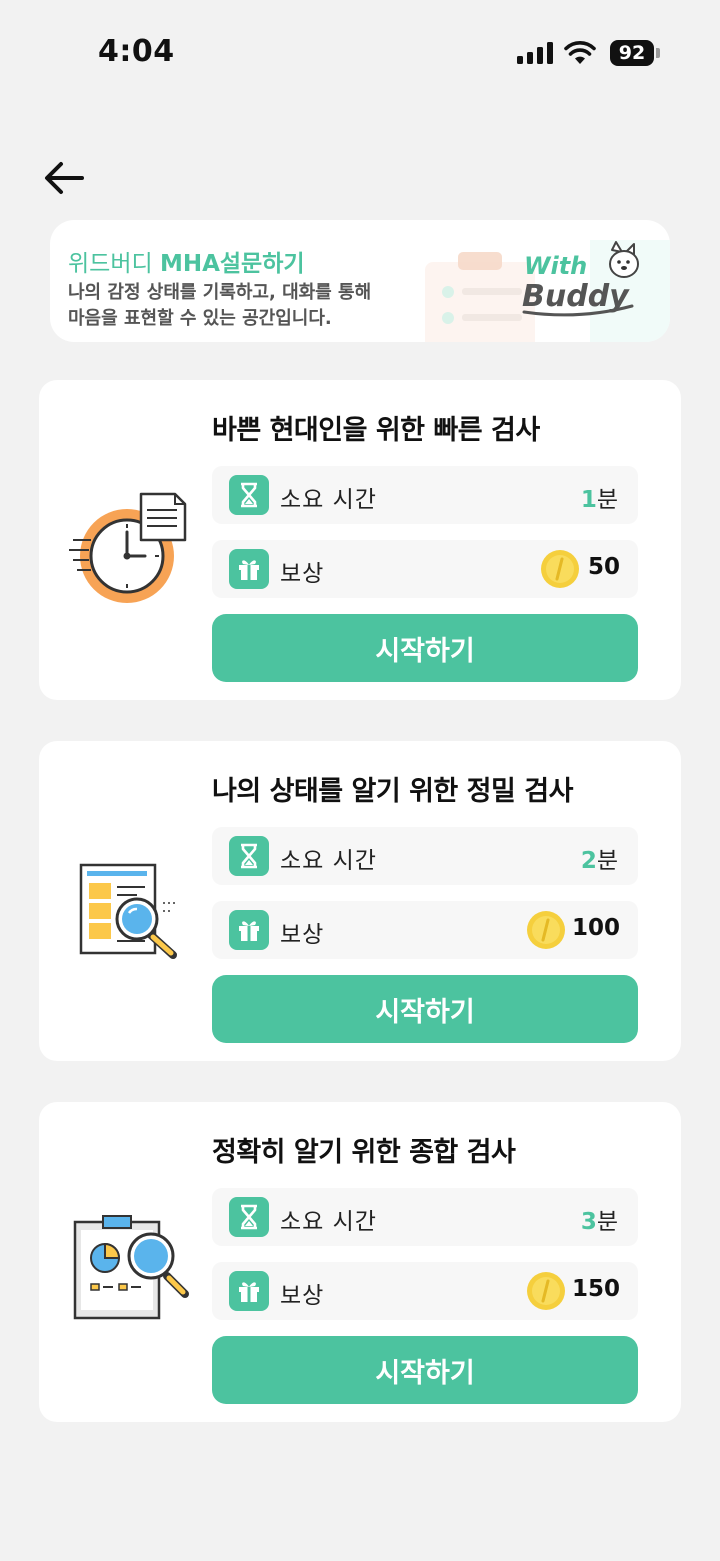 The height and width of the screenshot is (1561, 720). I want to click on duration-value: 3분, so click(599, 1219).